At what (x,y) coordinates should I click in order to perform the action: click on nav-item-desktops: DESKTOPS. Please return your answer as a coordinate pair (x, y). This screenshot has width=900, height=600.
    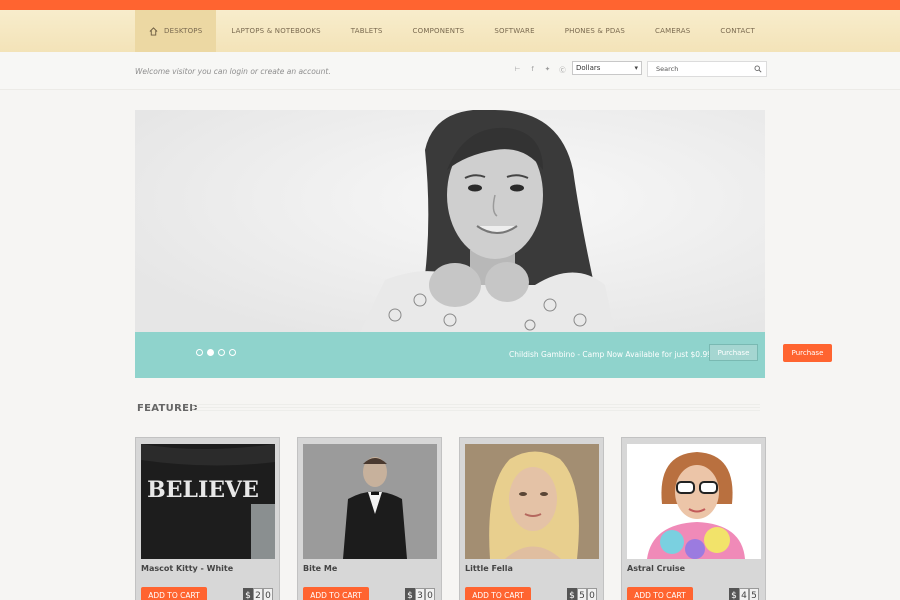
    Looking at the image, I should click on (176, 31).